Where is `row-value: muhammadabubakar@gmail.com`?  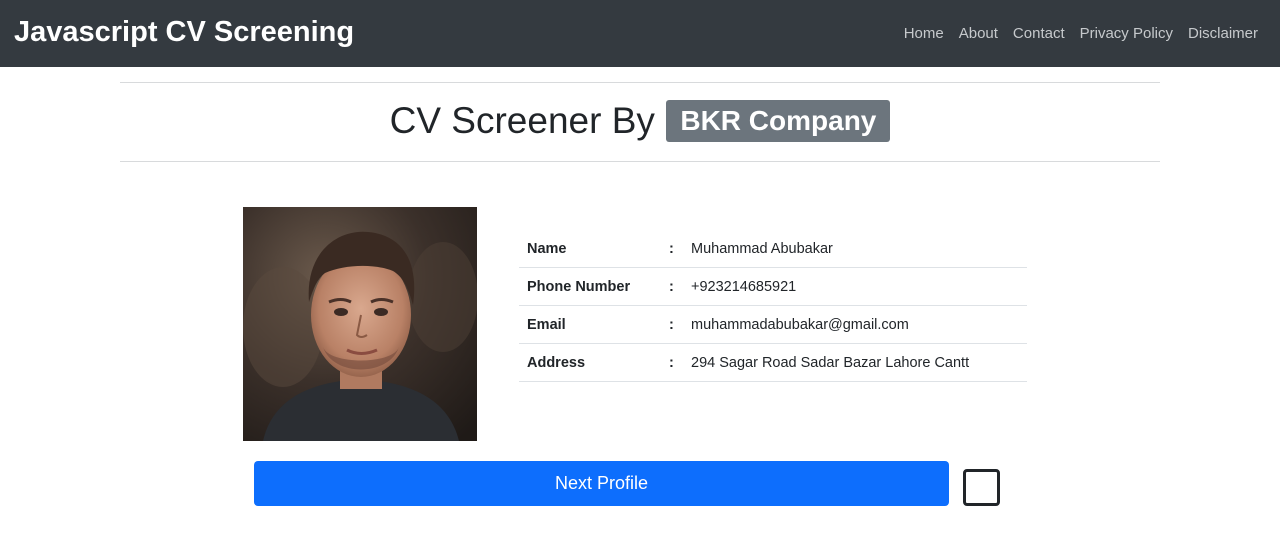 row-value: muhammadabubakar@gmail.com is located at coordinates (859, 324).